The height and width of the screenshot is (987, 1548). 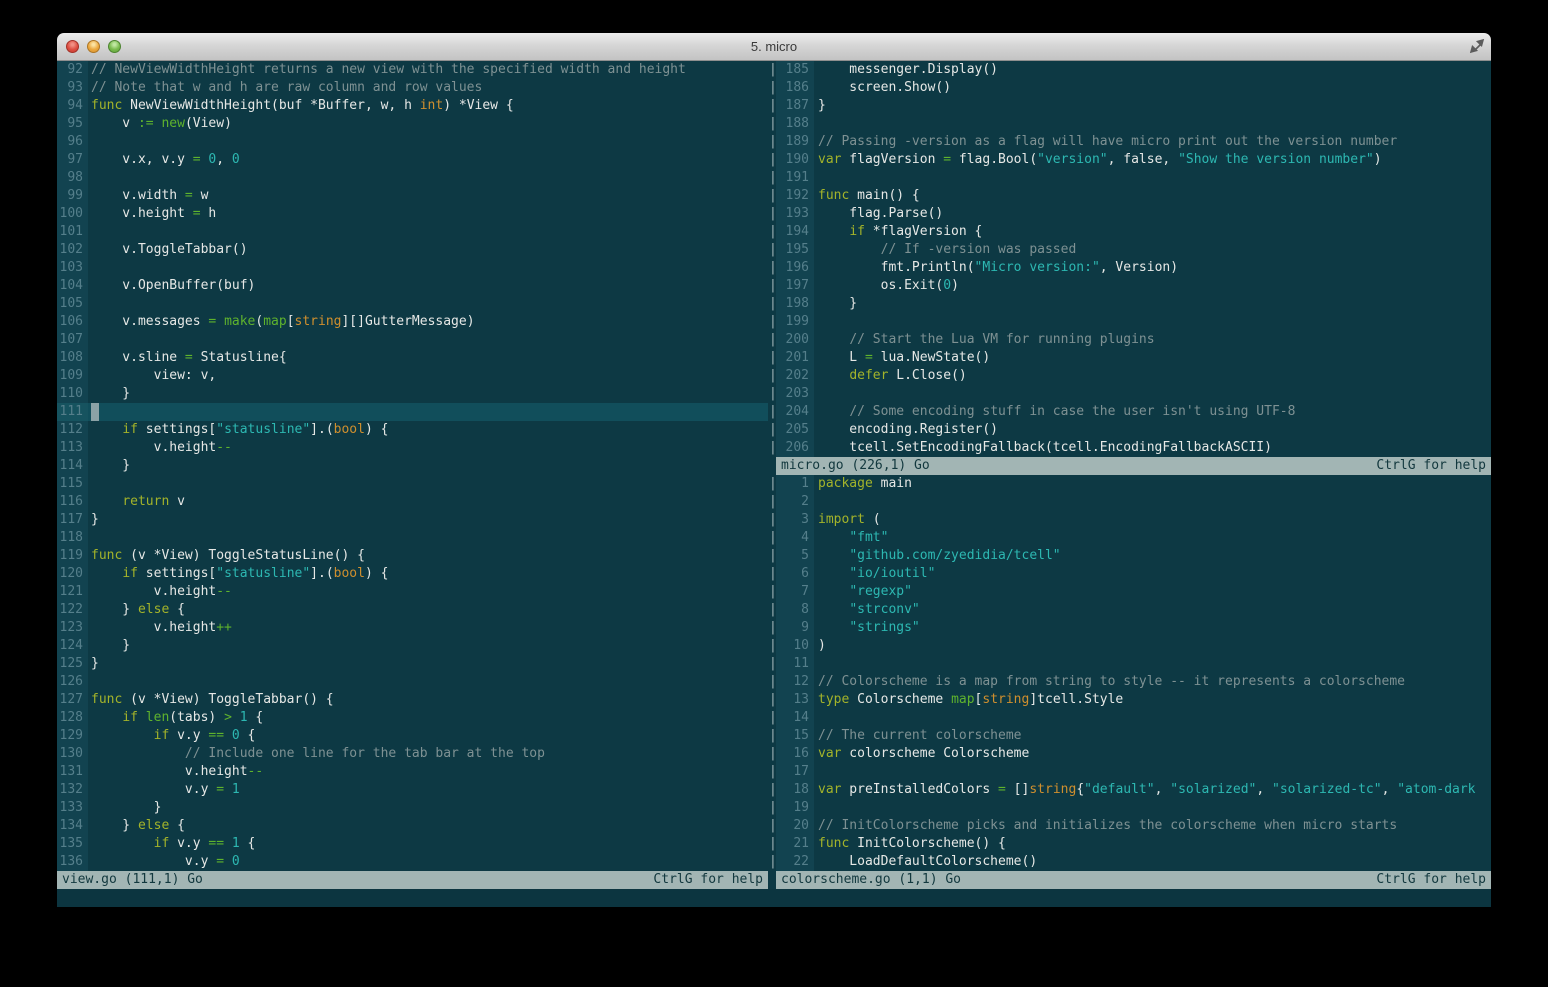 I want to click on code-line: | 201 L = lua.NewState(), so click(x=1129, y=358).